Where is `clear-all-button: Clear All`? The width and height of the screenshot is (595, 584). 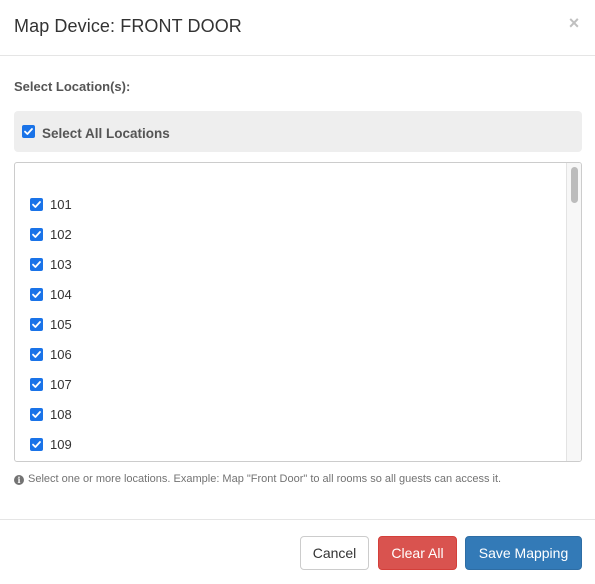
clear-all-button: Clear All is located at coordinates (417, 553).